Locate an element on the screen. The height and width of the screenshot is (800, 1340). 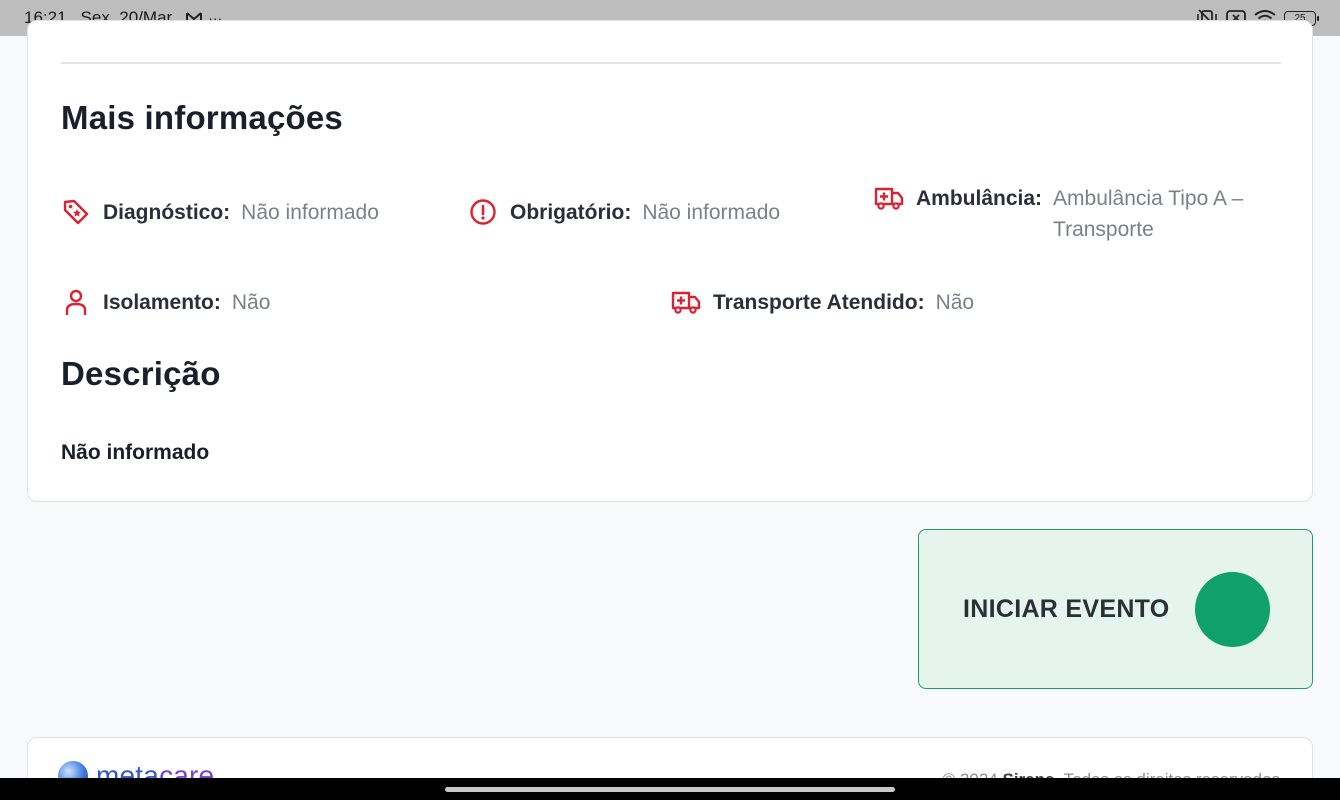
info-obrigatorio: Obrigatório: Não informado is located at coordinates (624, 212).